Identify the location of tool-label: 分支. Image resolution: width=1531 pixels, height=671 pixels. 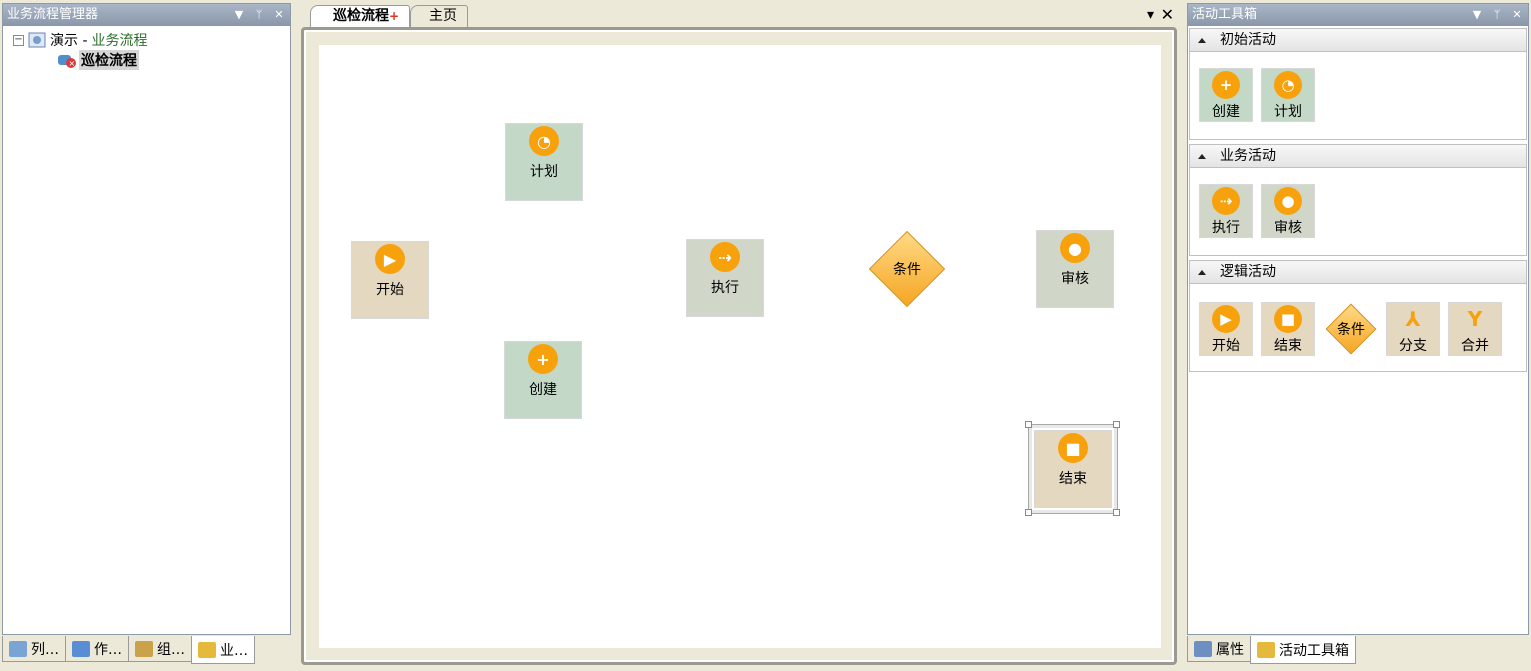
(1413, 346).